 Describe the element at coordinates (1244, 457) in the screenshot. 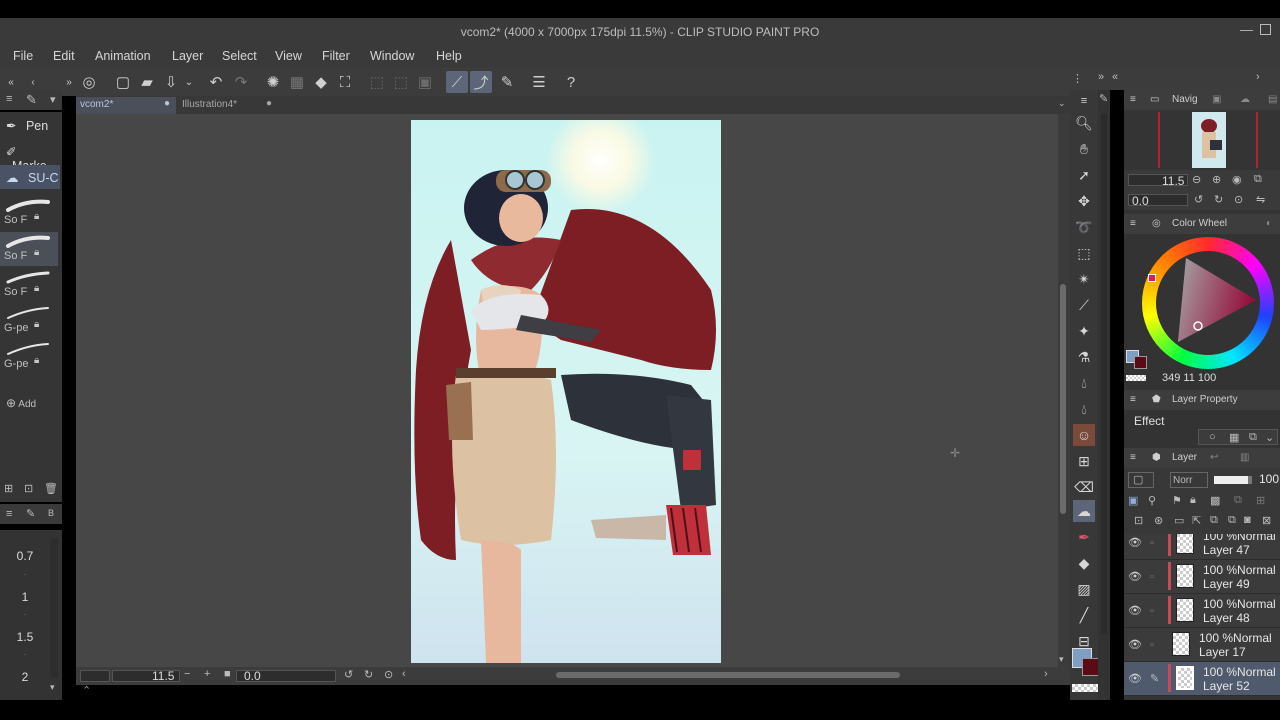

I see `material-tab-icon: ▥` at that location.